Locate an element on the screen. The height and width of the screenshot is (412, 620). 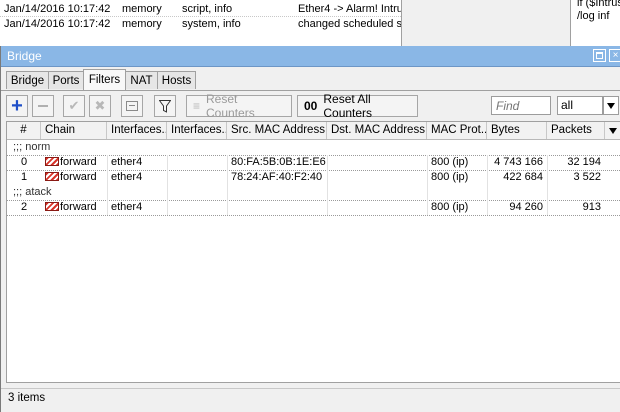
reset-counters-button: ≡ Reset Counters is located at coordinates (239, 106).